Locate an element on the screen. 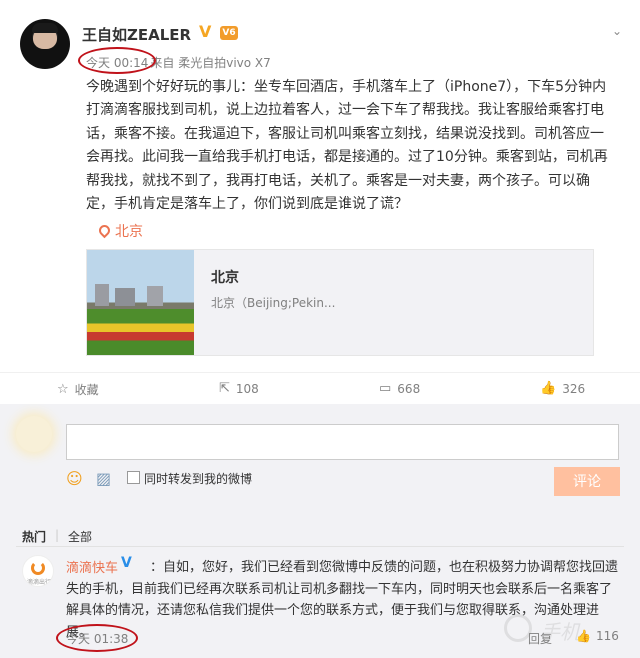 The width and height of the screenshot is (640, 658). location-link: 北京 is located at coordinates (119, 231).